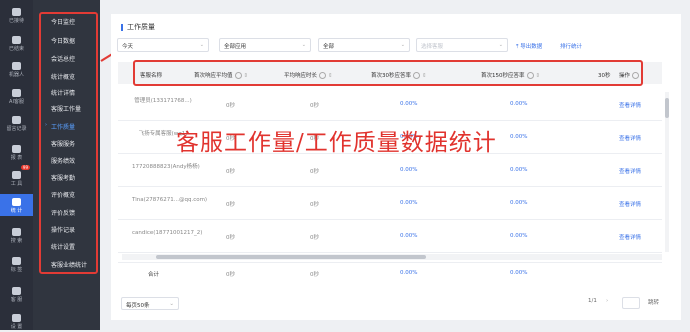 This screenshot has width=690, height=332. What do you see at coordinates (571, 46) in the screenshot?
I see `rank-stats-button: 排行统计` at bounding box center [571, 46].